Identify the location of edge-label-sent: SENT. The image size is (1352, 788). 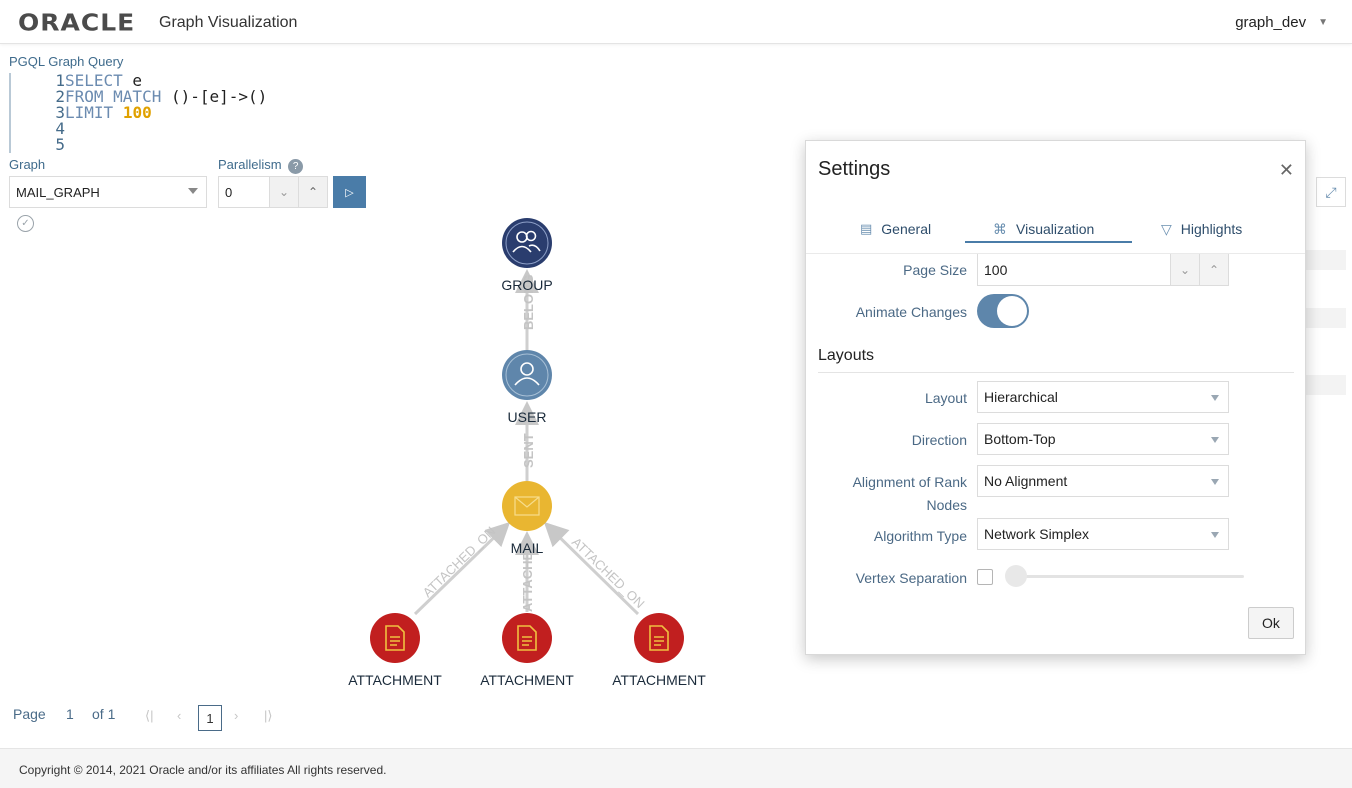
(528, 450).